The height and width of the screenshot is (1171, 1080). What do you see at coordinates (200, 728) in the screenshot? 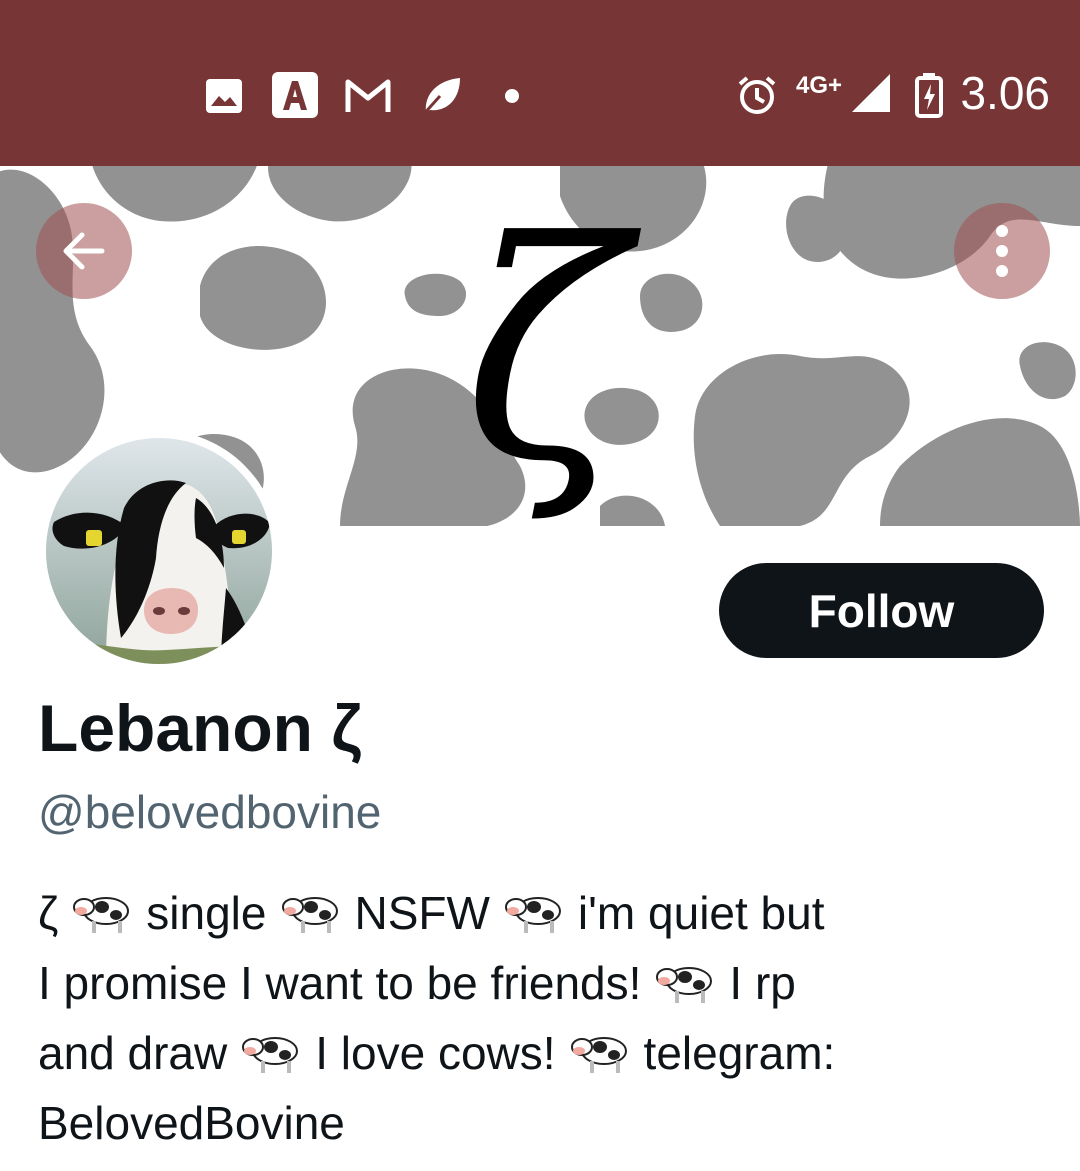
I see `display-name: Lebanon ζ` at bounding box center [200, 728].